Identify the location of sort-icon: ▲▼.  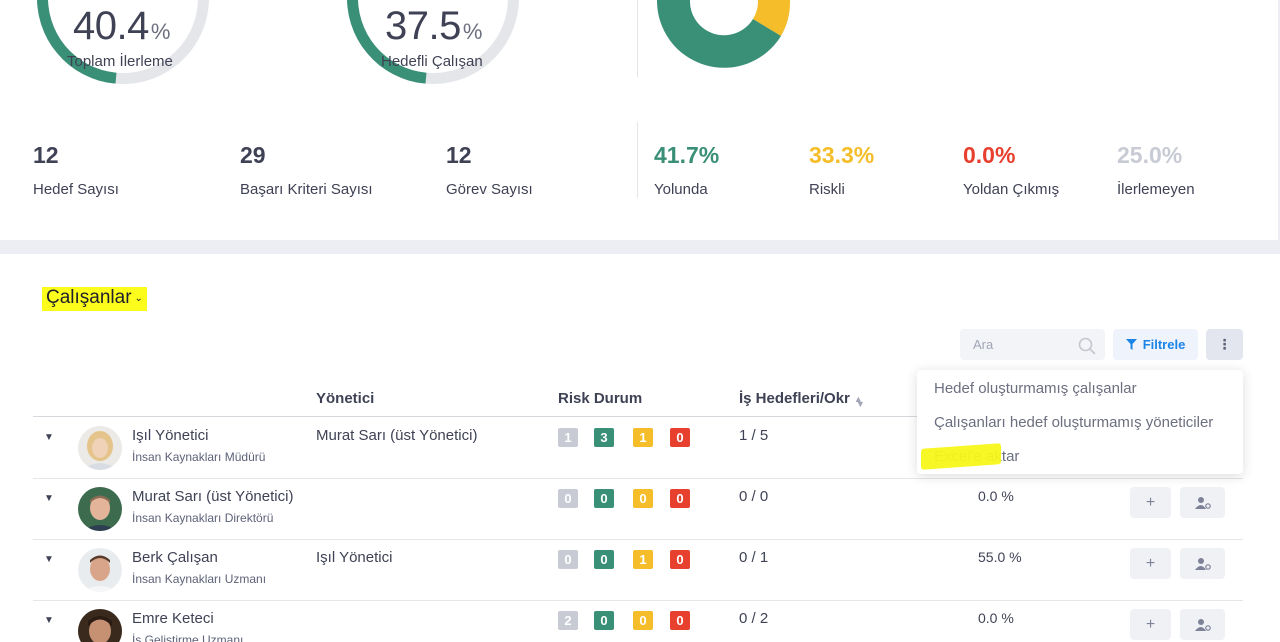
(859, 401).